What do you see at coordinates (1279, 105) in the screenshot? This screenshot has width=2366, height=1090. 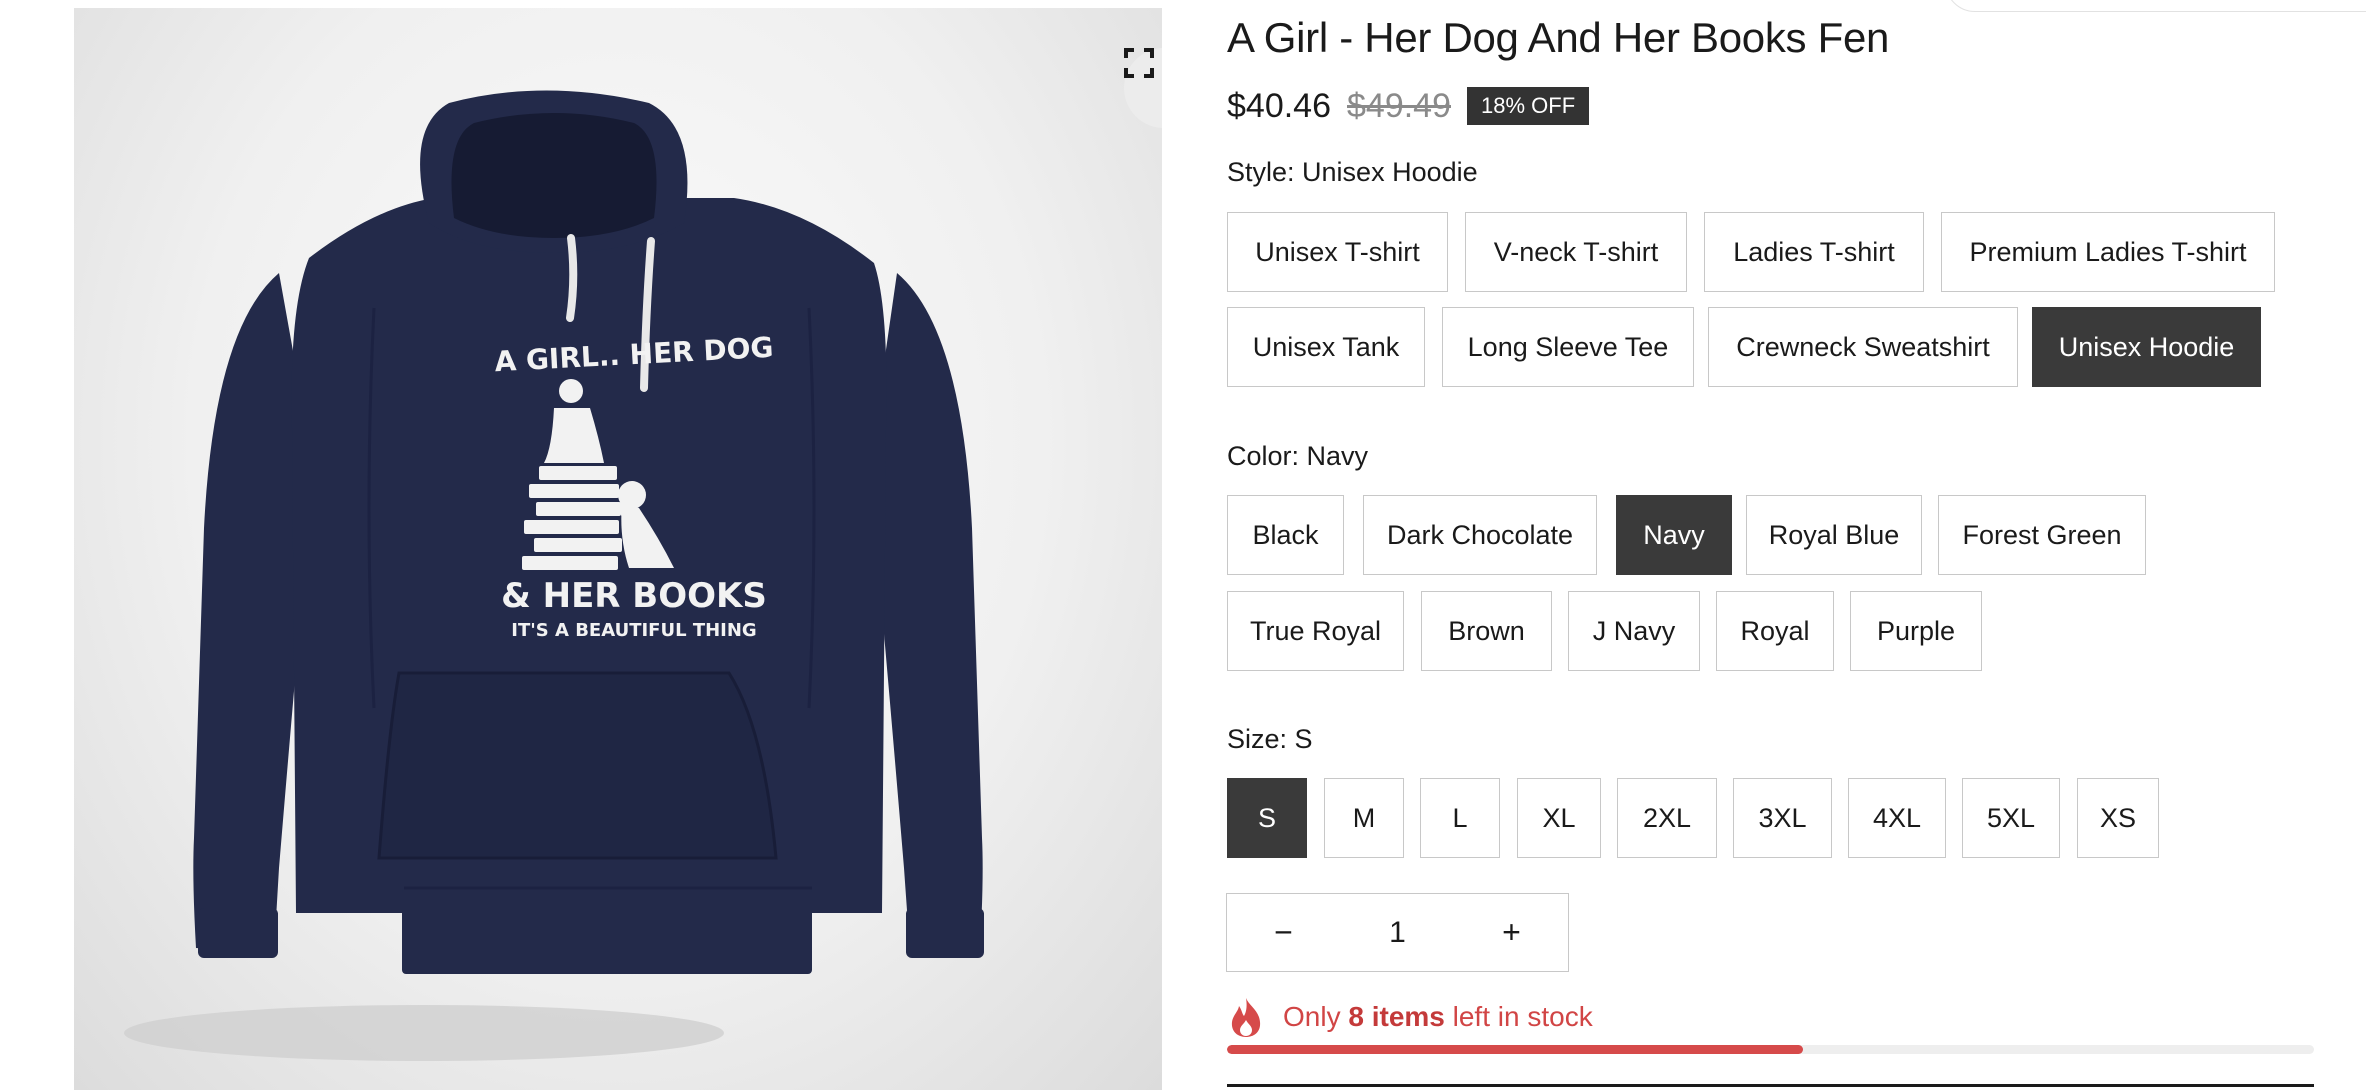 I see `current-price: $40.46` at bounding box center [1279, 105].